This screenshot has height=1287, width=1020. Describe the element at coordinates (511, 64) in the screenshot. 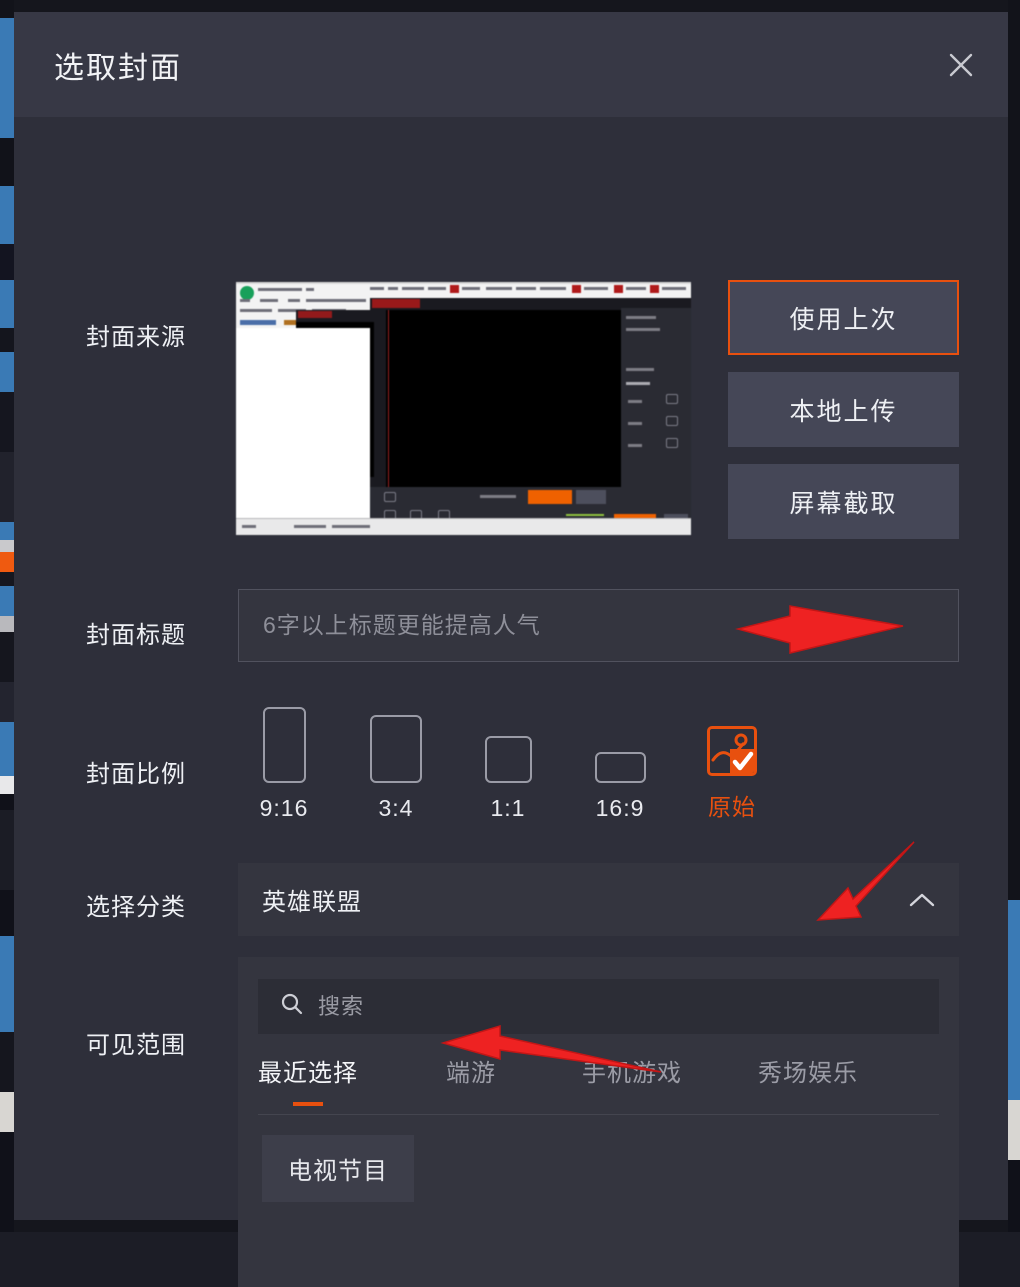

I see `dialog-header: 选取封面` at that location.